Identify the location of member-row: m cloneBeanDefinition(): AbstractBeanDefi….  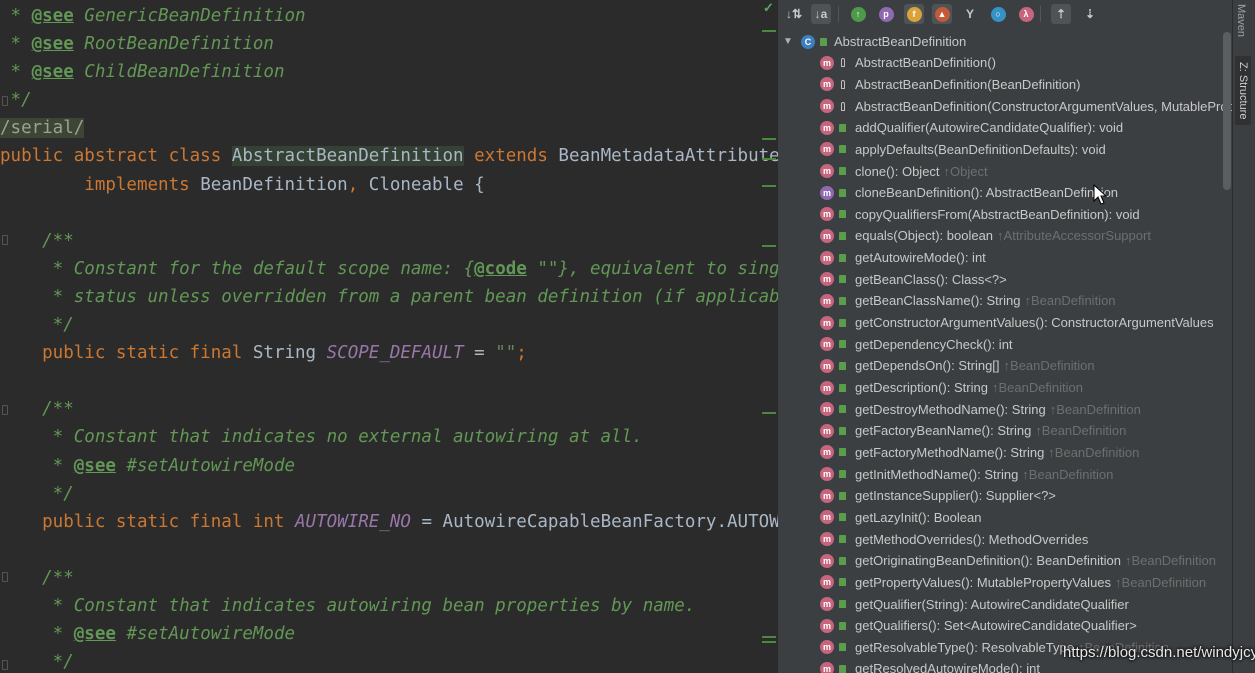
(1005, 193).